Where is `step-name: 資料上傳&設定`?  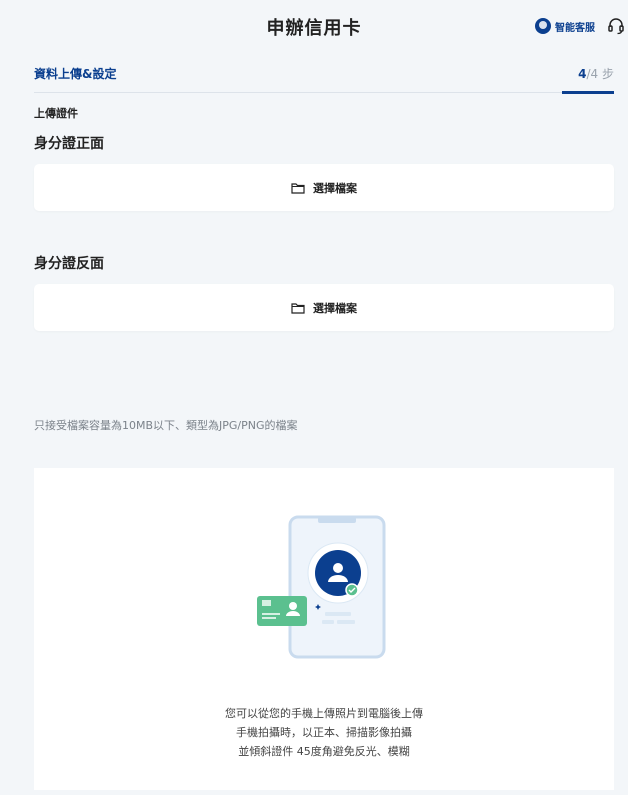 step-name: 資料上傳&設定 is located at coordinates (75, 74).